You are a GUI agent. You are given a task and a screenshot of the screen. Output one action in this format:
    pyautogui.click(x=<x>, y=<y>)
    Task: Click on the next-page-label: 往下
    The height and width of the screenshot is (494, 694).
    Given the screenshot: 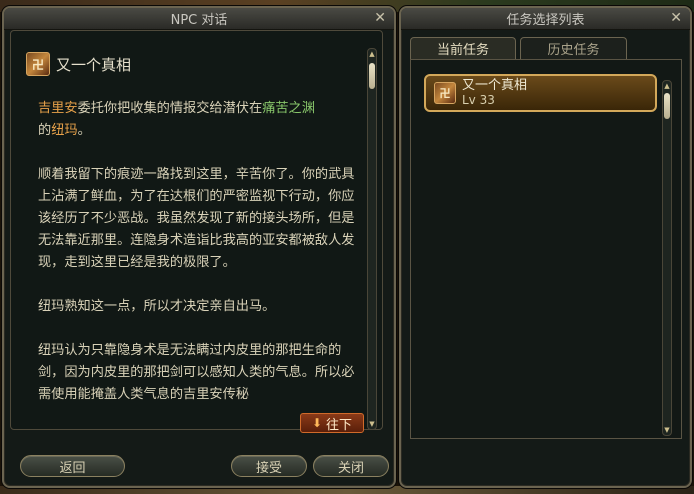 What is the action you would take?
    pyautogui.click(x=339, y=425)
    